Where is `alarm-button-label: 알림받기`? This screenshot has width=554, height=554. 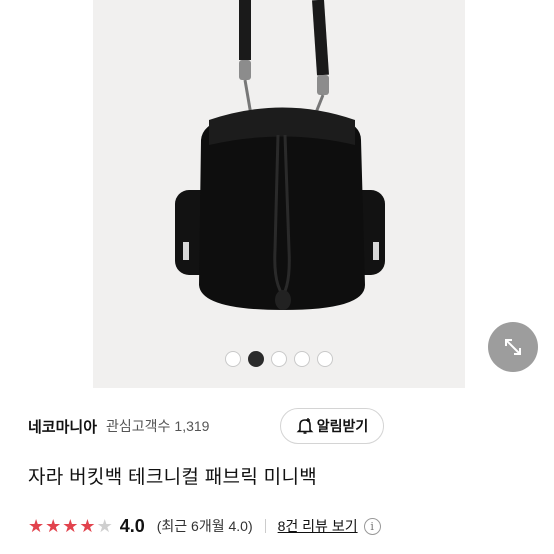
alarm-button-label: 알림받기 is located at coordinates (342, 426).